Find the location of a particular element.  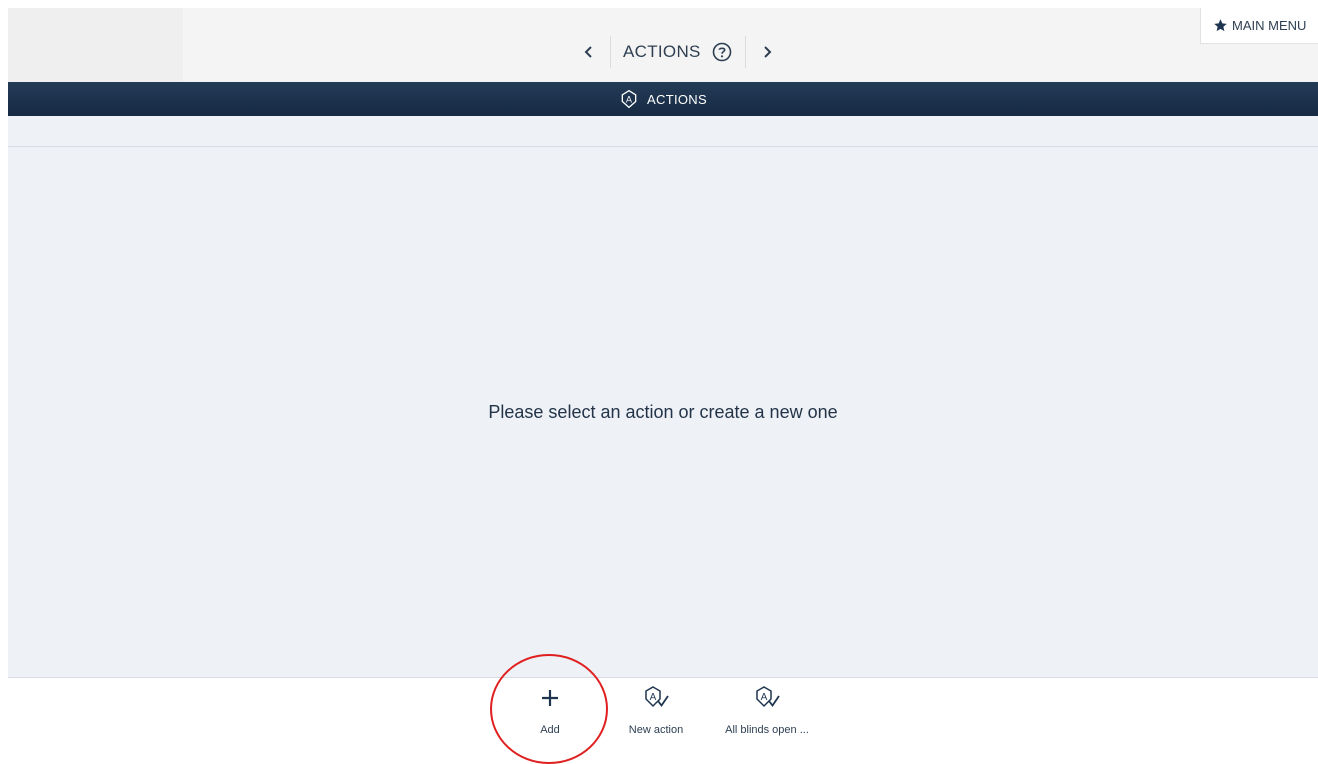

page-title: ACTIONS is located at coordinates (678, 52).